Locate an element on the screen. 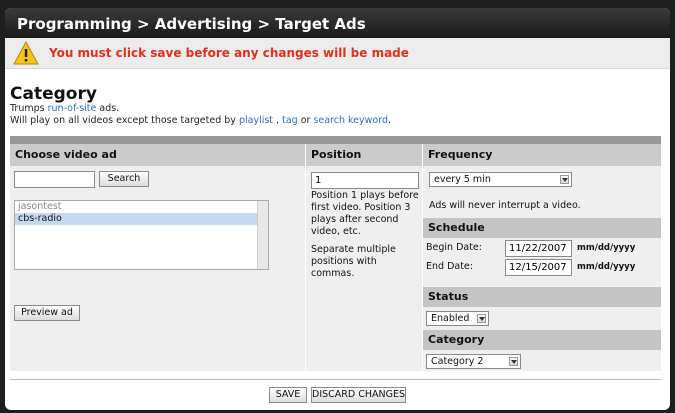 This screenshot has width=675, height=413. end-date-label: End Date: is located at coordinates (449, 266).